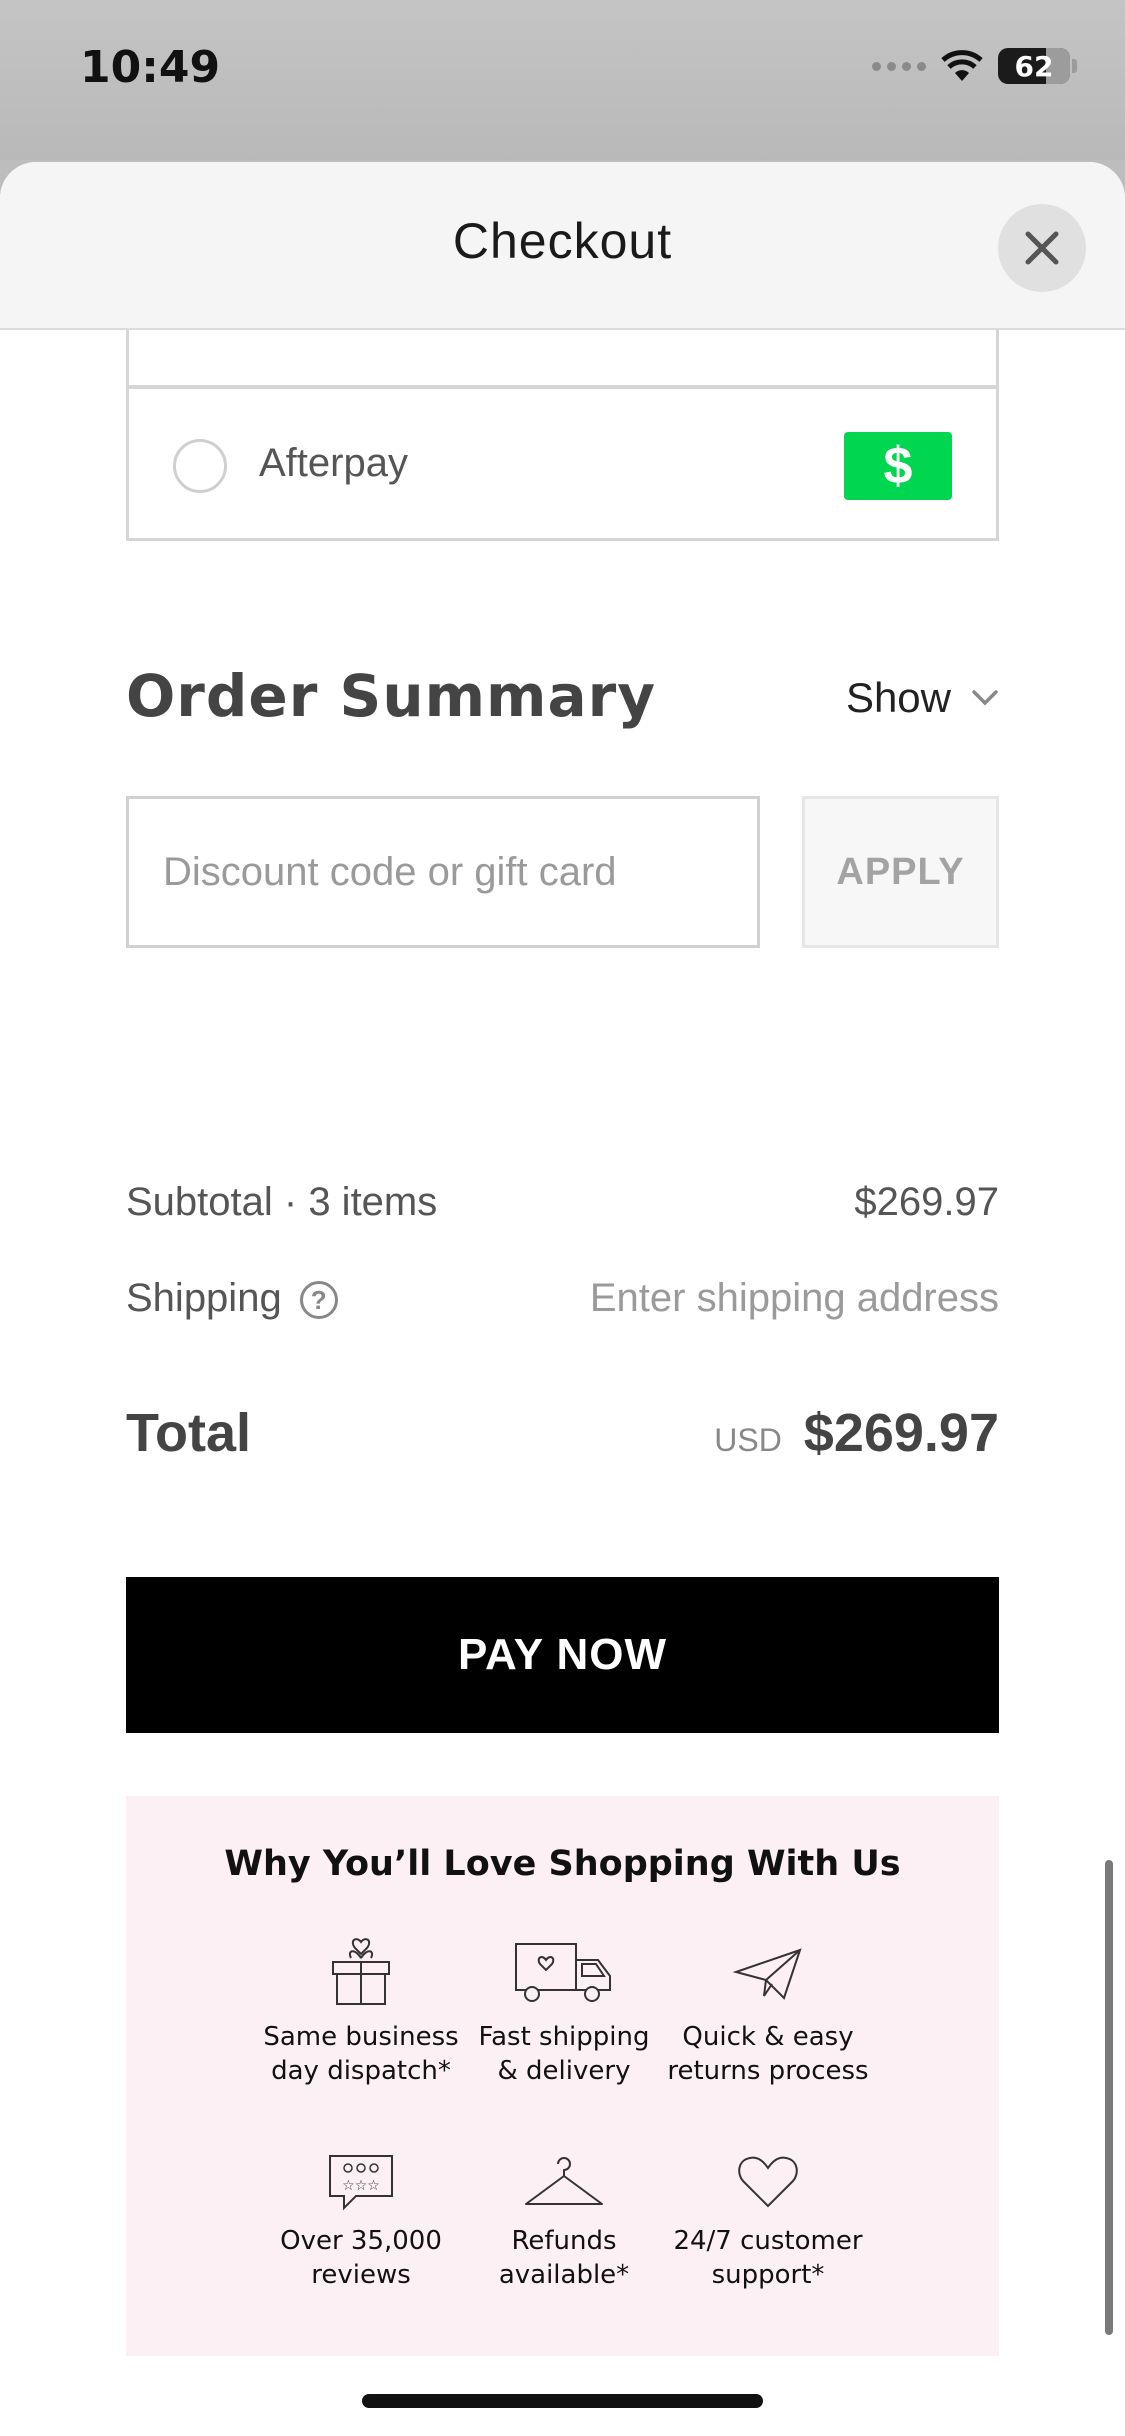 The width and height of the screenshot is (1125, 2436). I want to click on battery-icon: 62, so click(1034, 66).